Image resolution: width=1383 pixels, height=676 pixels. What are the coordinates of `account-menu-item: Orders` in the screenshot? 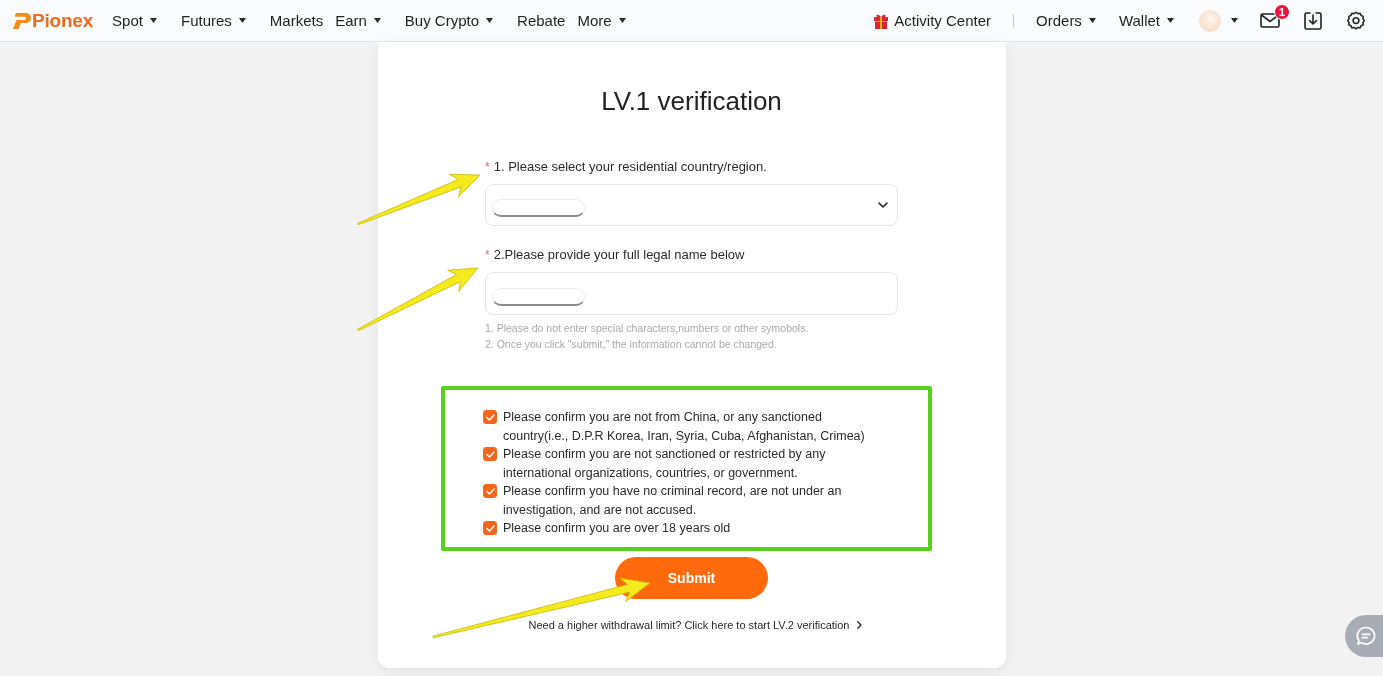 It's located at (1066, 20).